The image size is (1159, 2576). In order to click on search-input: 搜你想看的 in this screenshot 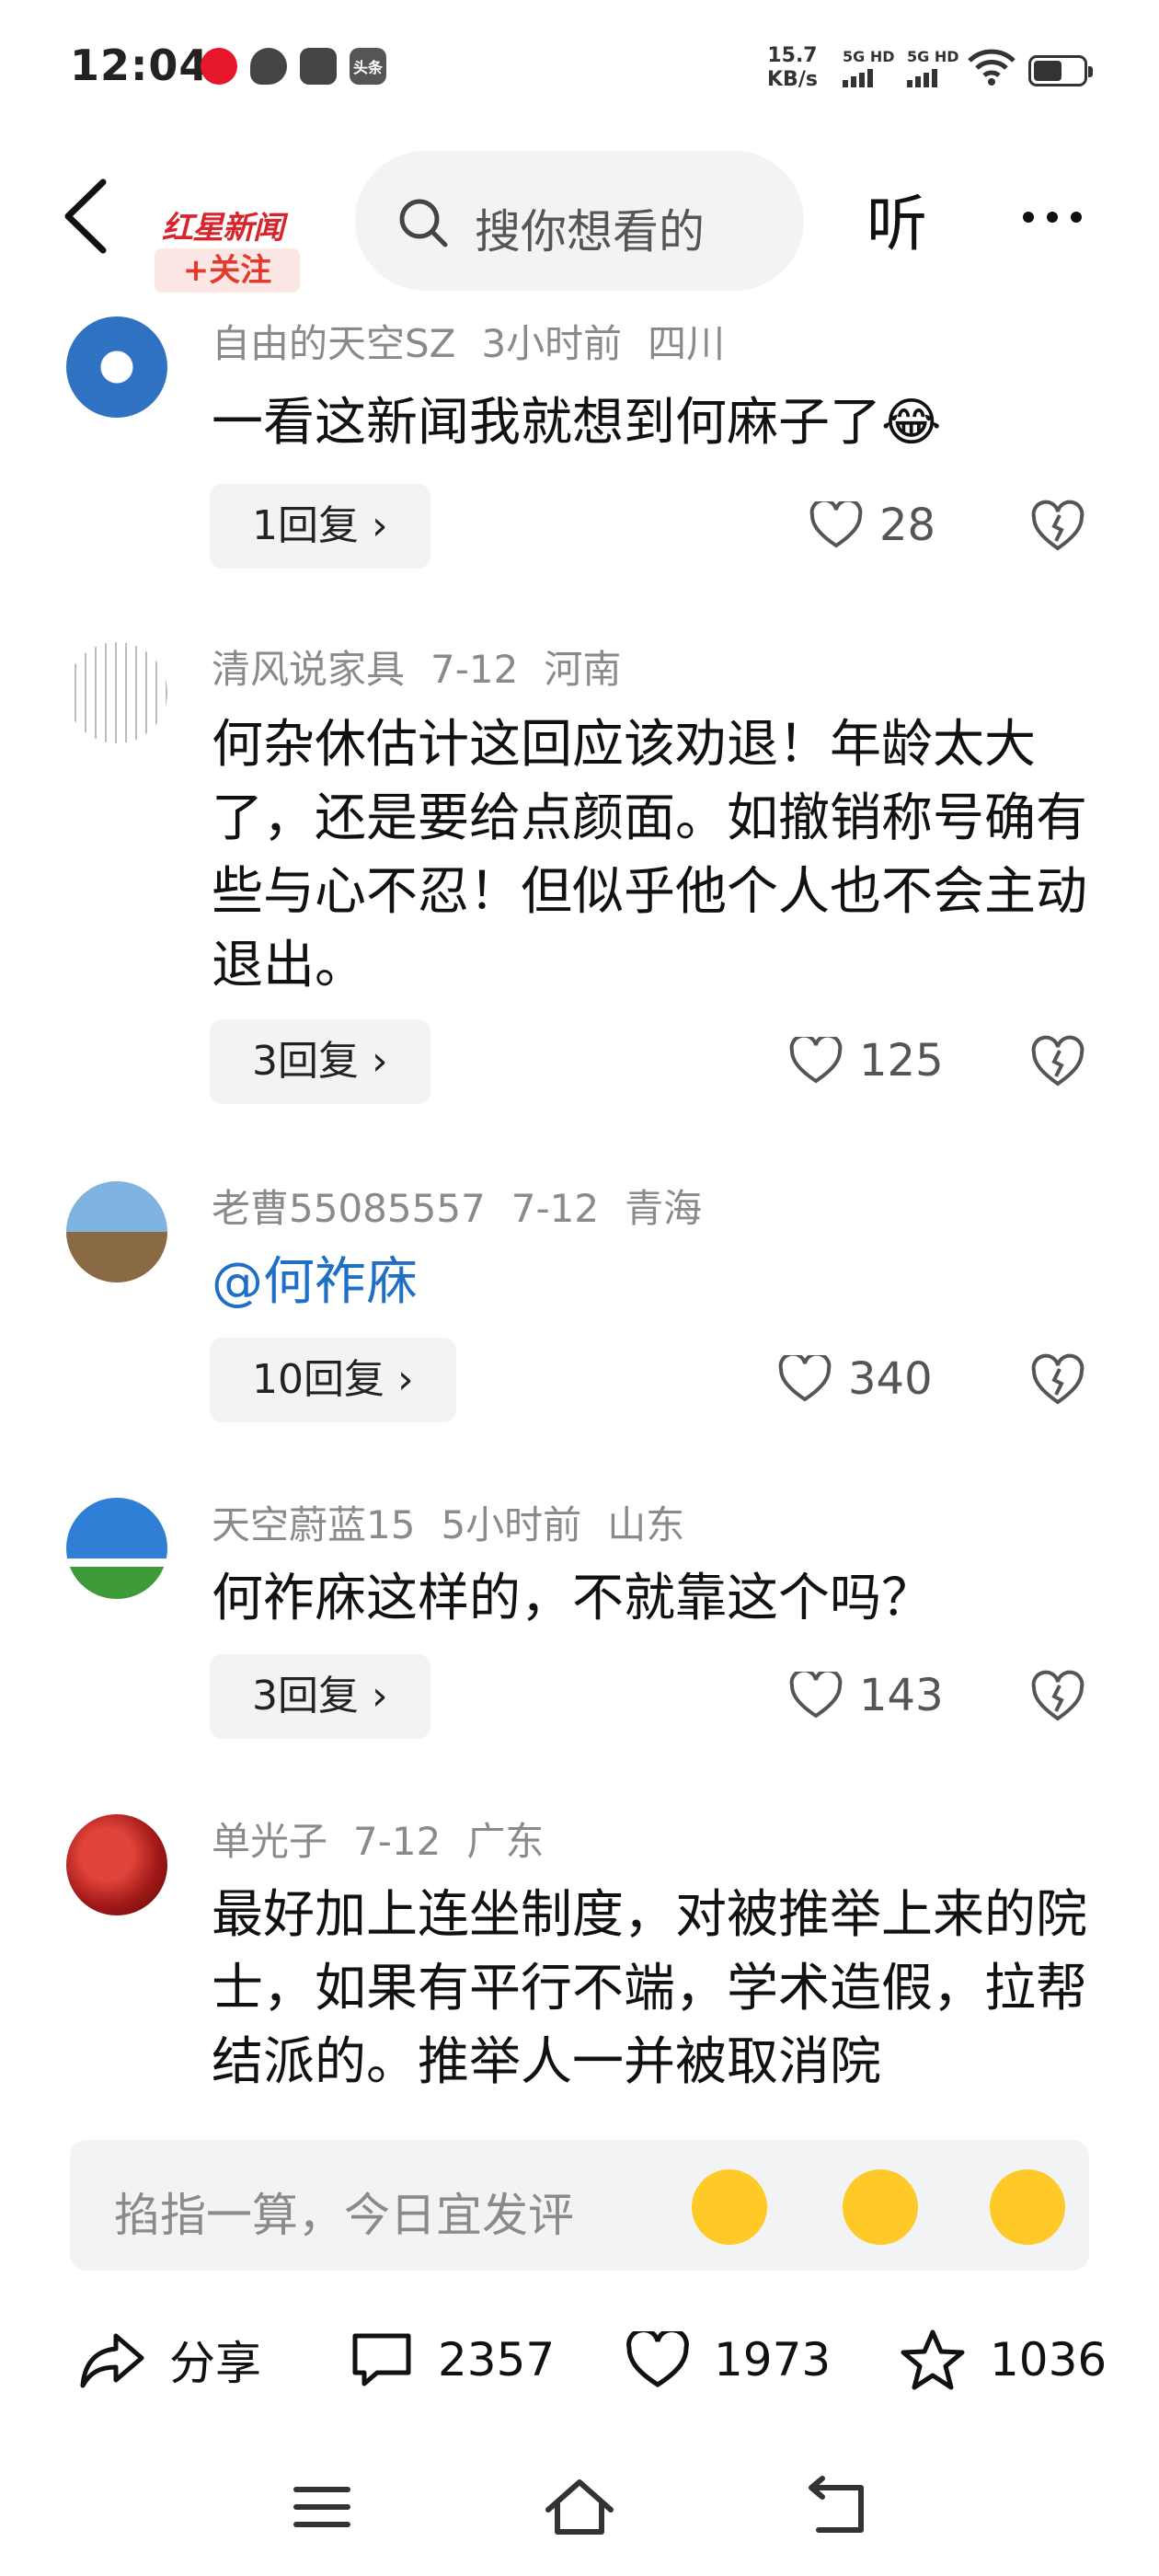, I will do `click(579, 221)`.